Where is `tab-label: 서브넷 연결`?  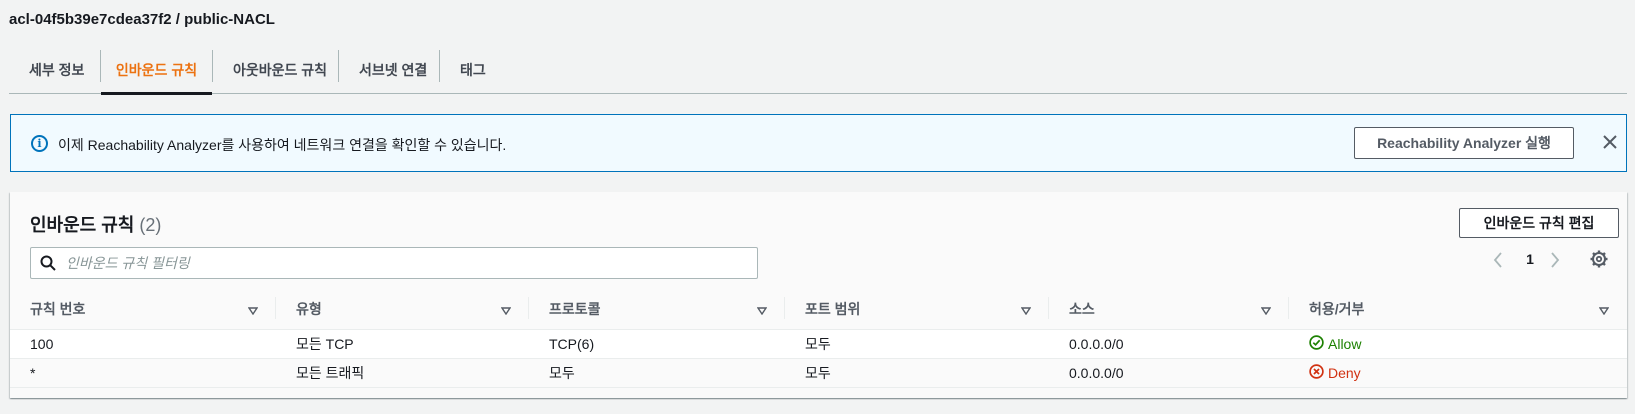
tab-label: 서브넷 연결 is located at coordinates (393, 69).